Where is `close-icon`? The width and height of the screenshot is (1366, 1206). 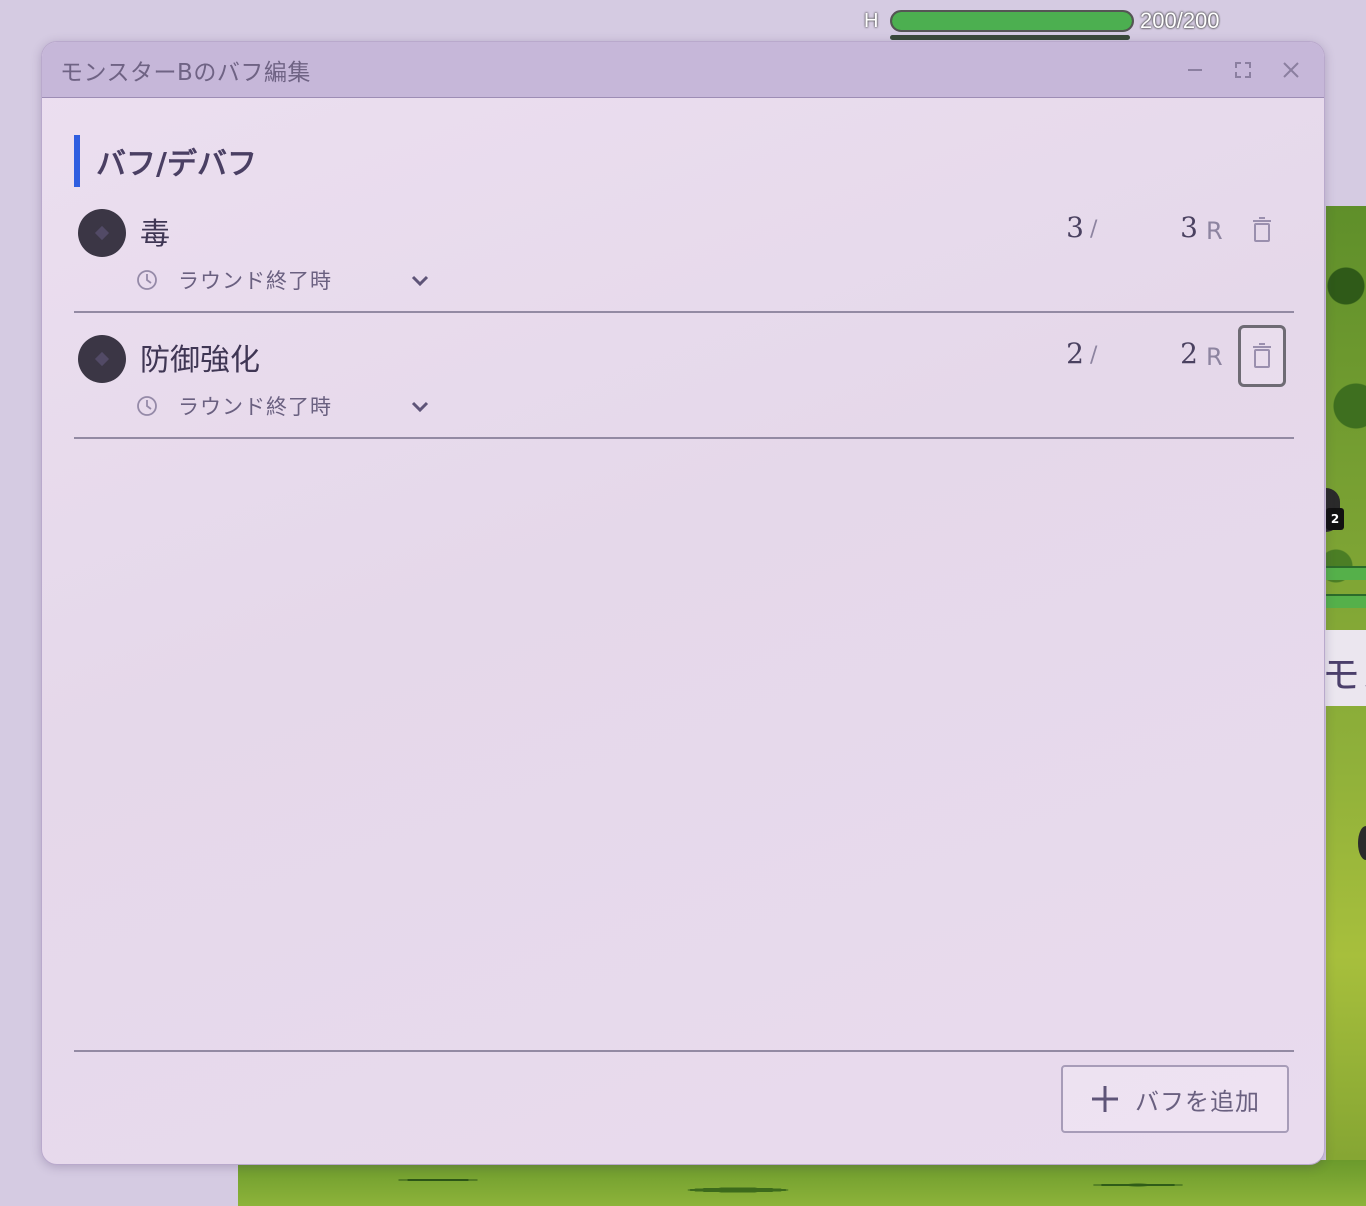 close-icon is located at coordinates (1291, 70).